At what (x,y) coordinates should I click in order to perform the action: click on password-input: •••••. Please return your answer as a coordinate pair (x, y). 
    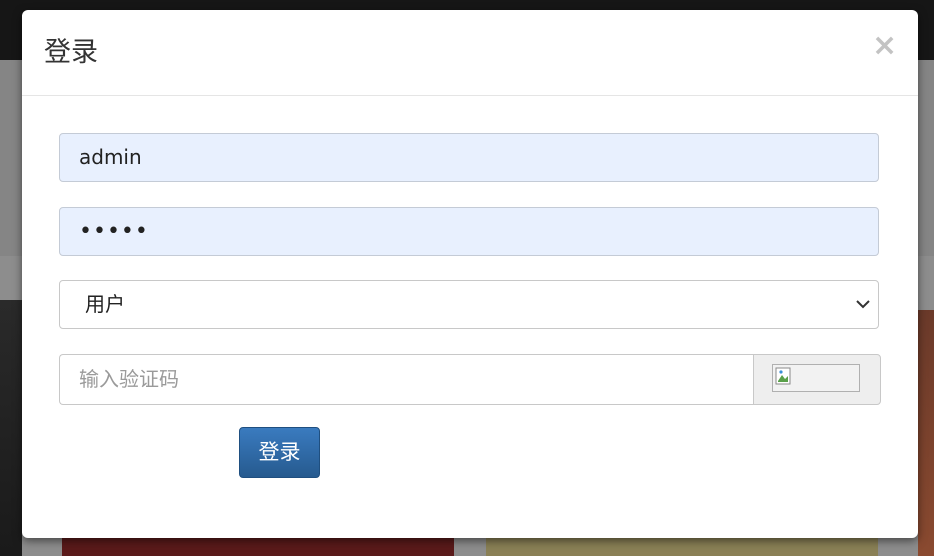
    Looking at the image, I should click on (469, 231).